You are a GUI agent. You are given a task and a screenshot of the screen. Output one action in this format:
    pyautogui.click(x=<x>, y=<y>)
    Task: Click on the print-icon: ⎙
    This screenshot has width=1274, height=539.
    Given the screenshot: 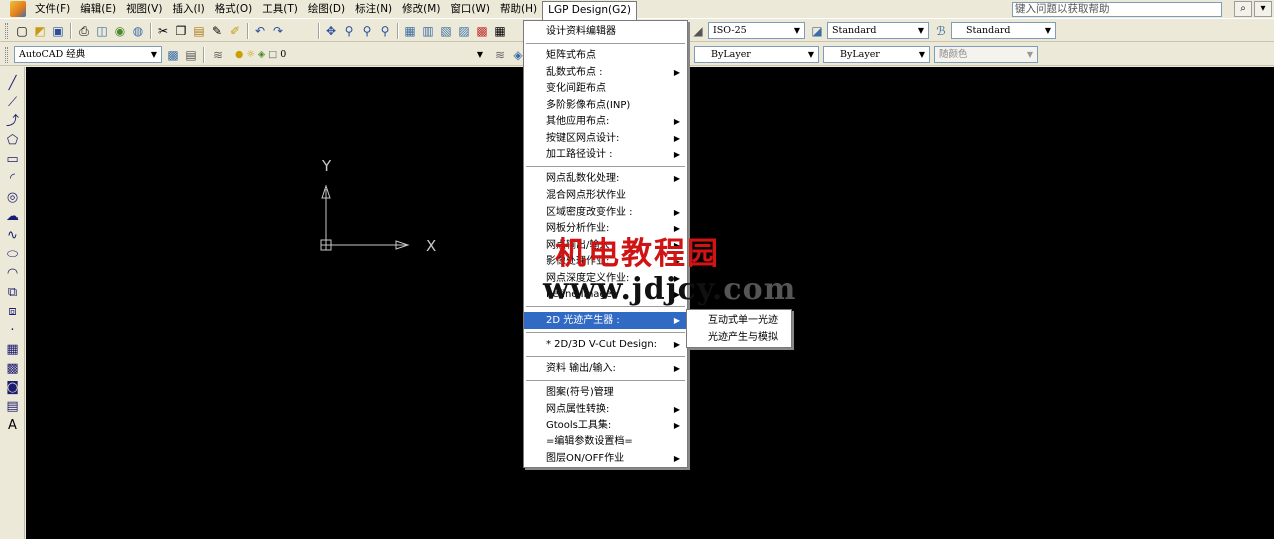 What is the action you would take?
    pyautogui.click(x=84, y=31)
    